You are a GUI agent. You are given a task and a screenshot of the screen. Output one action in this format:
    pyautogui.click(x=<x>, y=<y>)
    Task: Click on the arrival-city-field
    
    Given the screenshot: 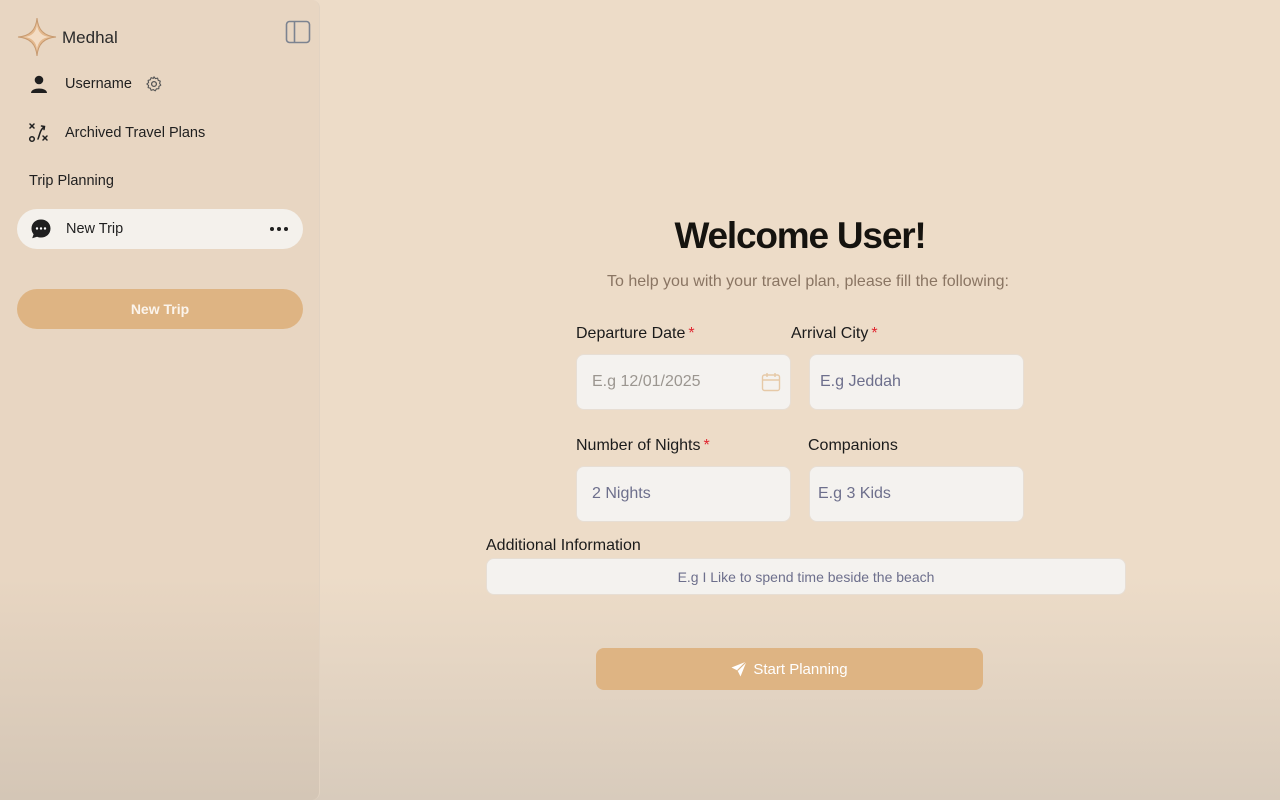 What is the action you would take?
    pyautogui.click(x=916, y=382)
    